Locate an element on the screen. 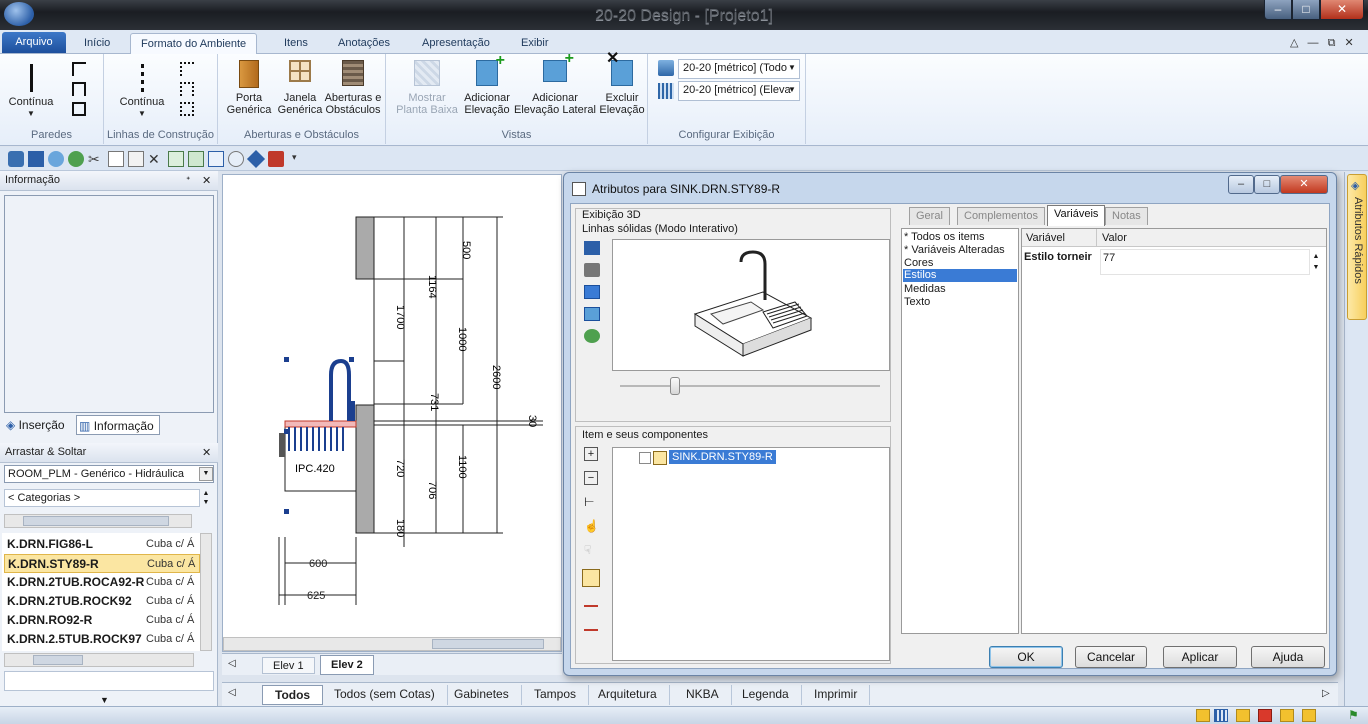 This screenshot has height=724, width=1368. categories-spinner: ▲ ▼ is located at coordinates (206, 498).